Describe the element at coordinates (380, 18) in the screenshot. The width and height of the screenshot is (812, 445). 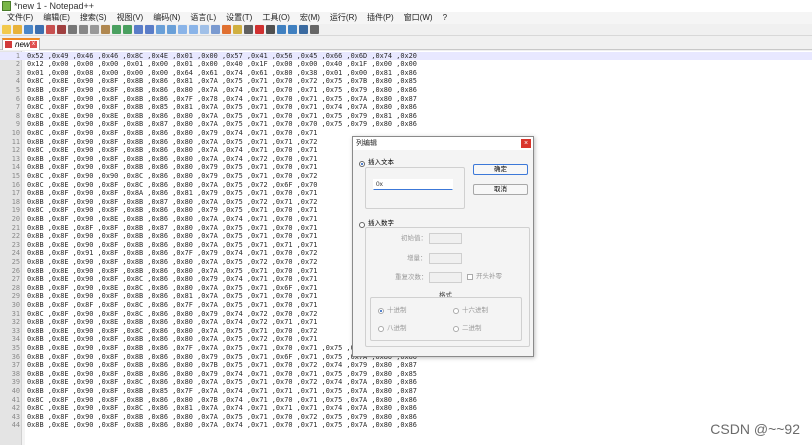
I see `menu-plugins: 插件(P)` at that location.